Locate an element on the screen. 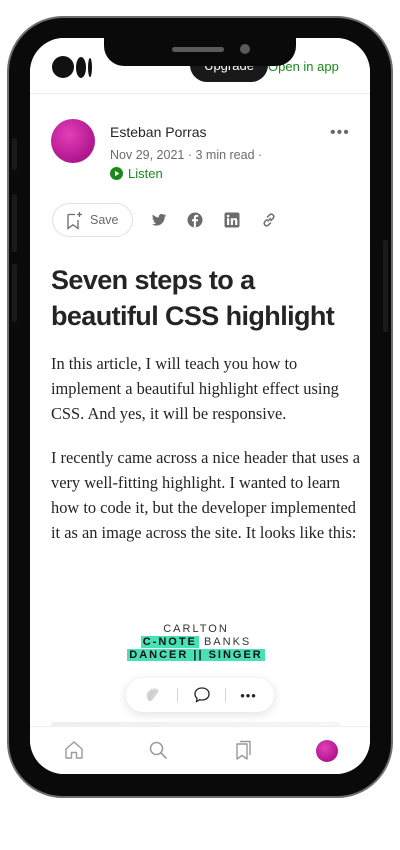 Image resolution: width=400 pixels, height=850 pixels. volume-down-button is located at coordinates (14, 293).